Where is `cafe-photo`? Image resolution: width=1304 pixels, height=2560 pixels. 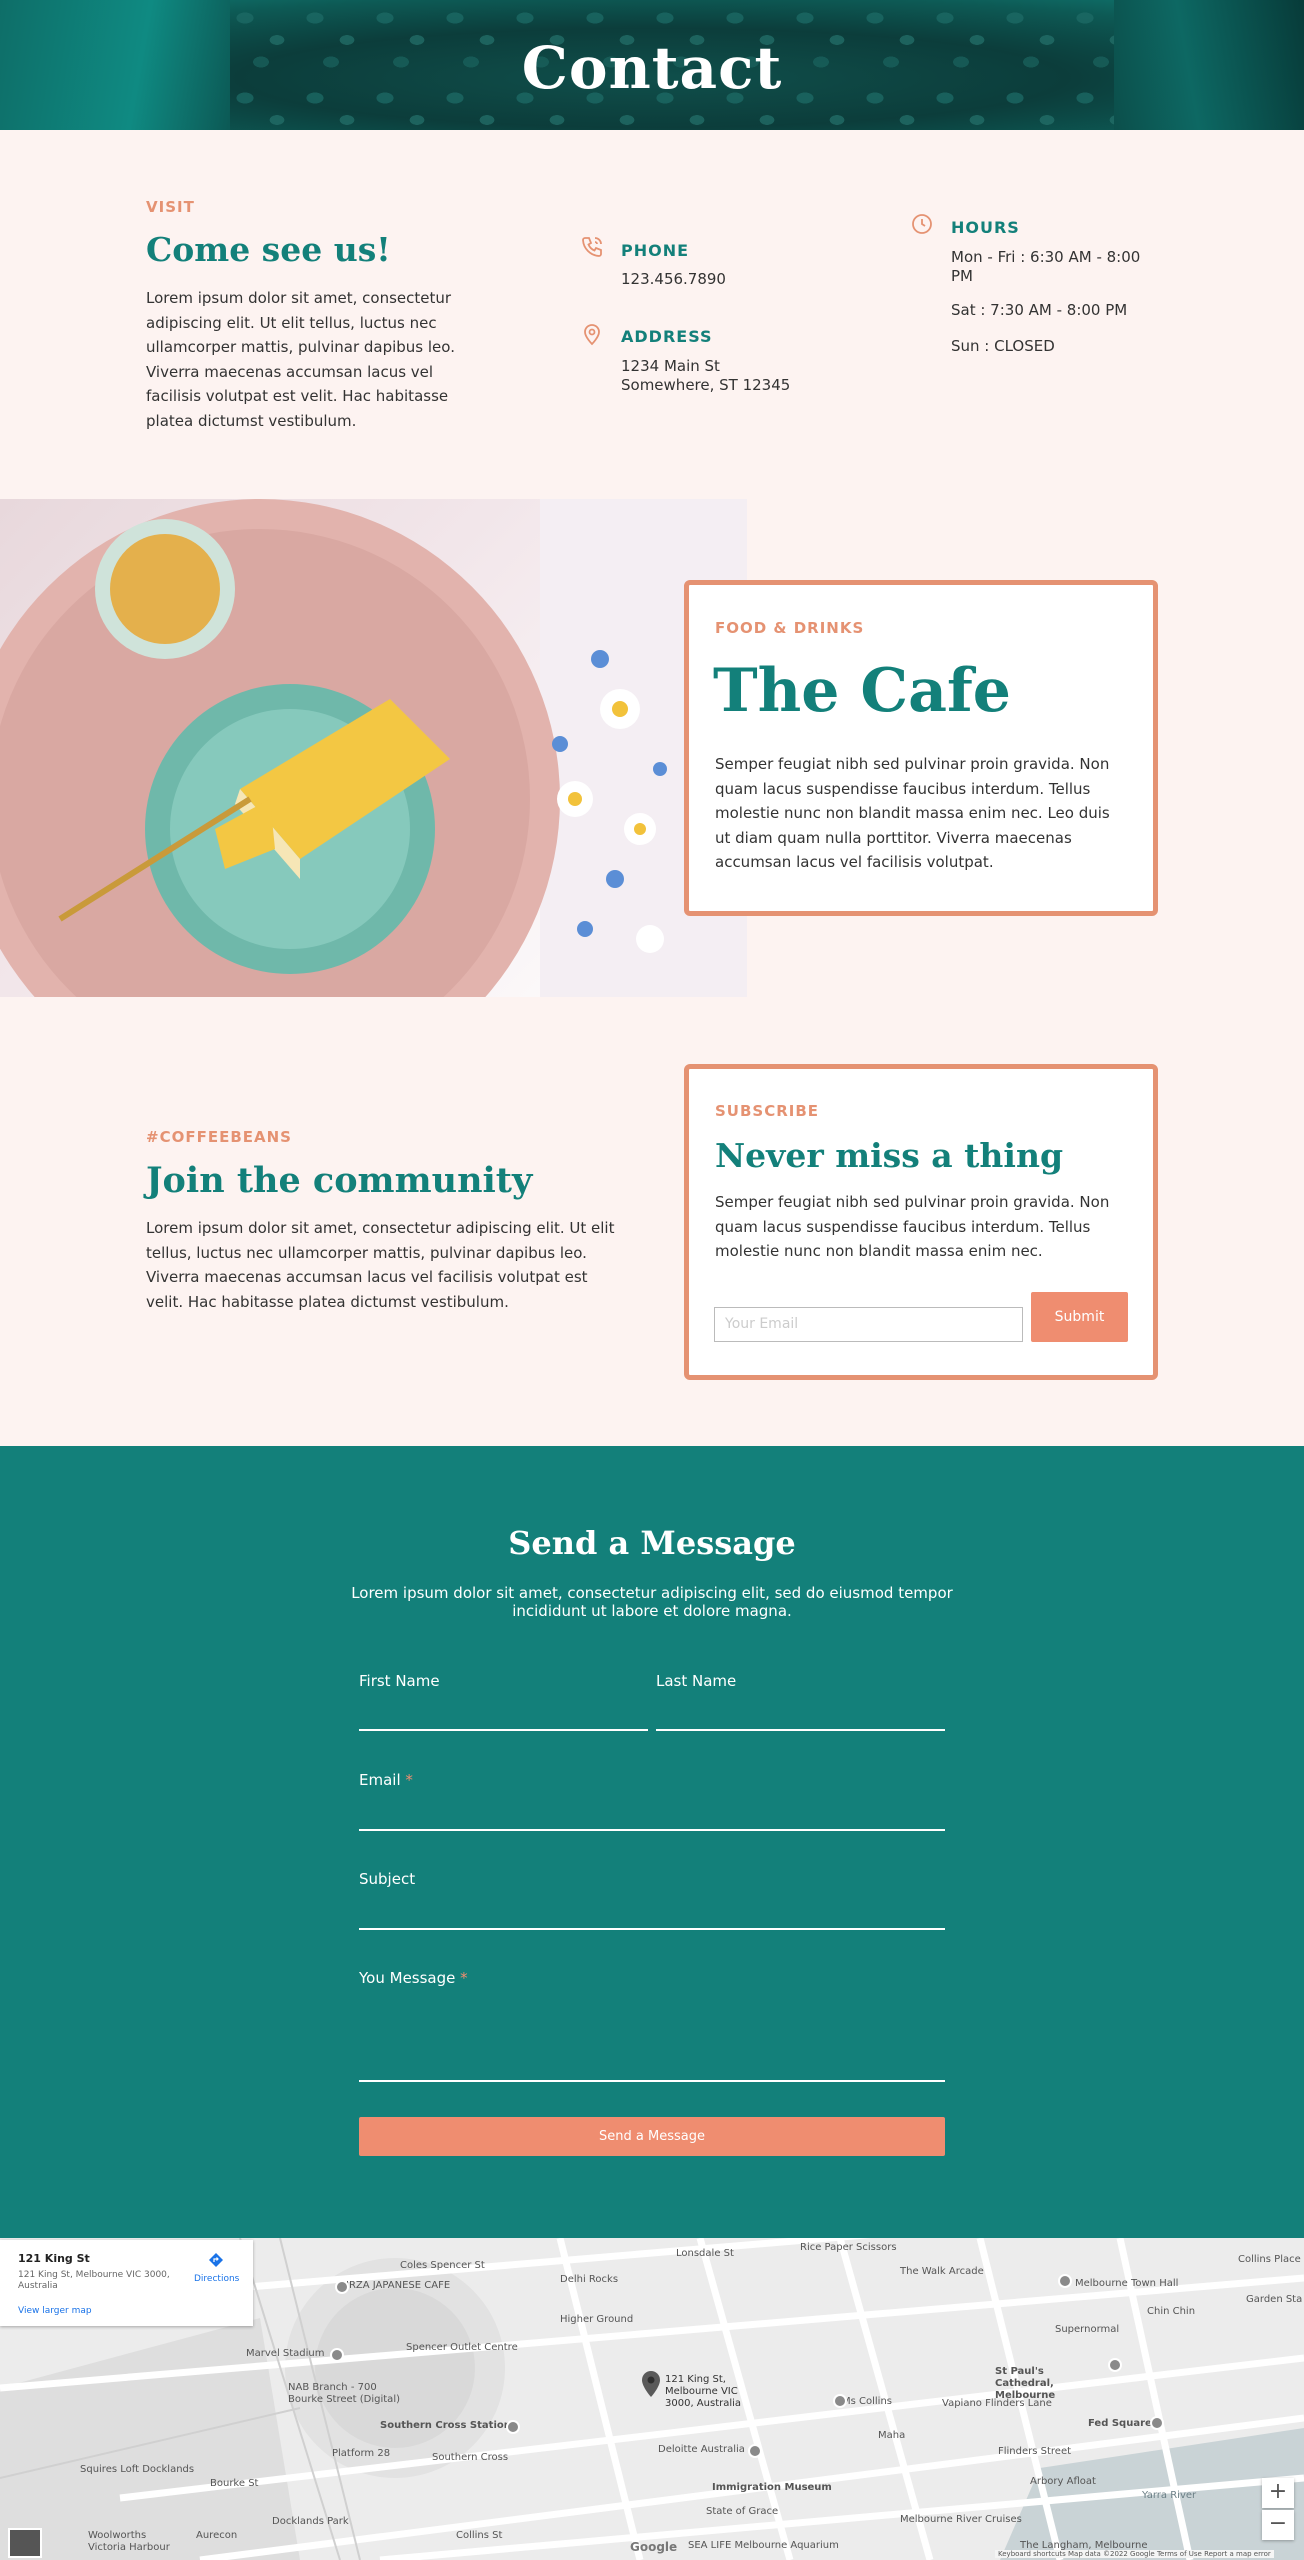
cafe-photo is located at coordinates (373, 748).